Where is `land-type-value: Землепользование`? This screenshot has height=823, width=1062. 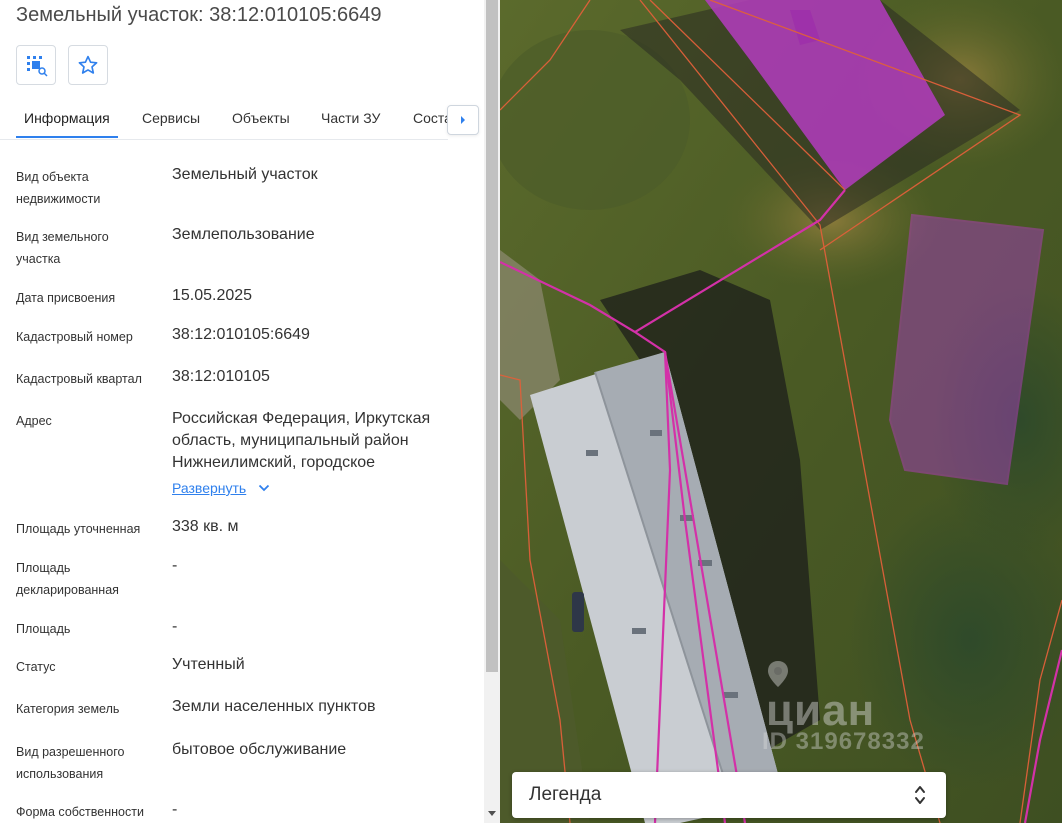 land-type-value: Землепользование is located at coordinates (243, 234).